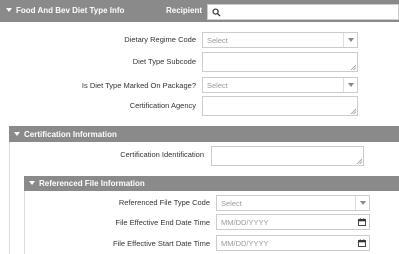 The height and width of the screenshot is (254, 399). What do you see at coordinates (245, 243) in the screenshot?
I see `file-effective-start-date-placeholder: MM/DD/YYYY` at bounding box center [245, 243].